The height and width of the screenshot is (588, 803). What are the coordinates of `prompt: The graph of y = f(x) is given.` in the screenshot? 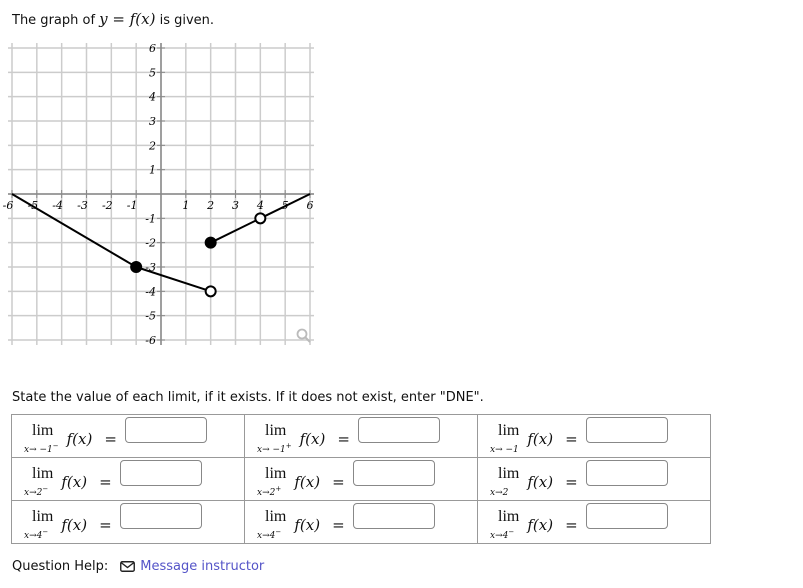 It's located at (113, 19).